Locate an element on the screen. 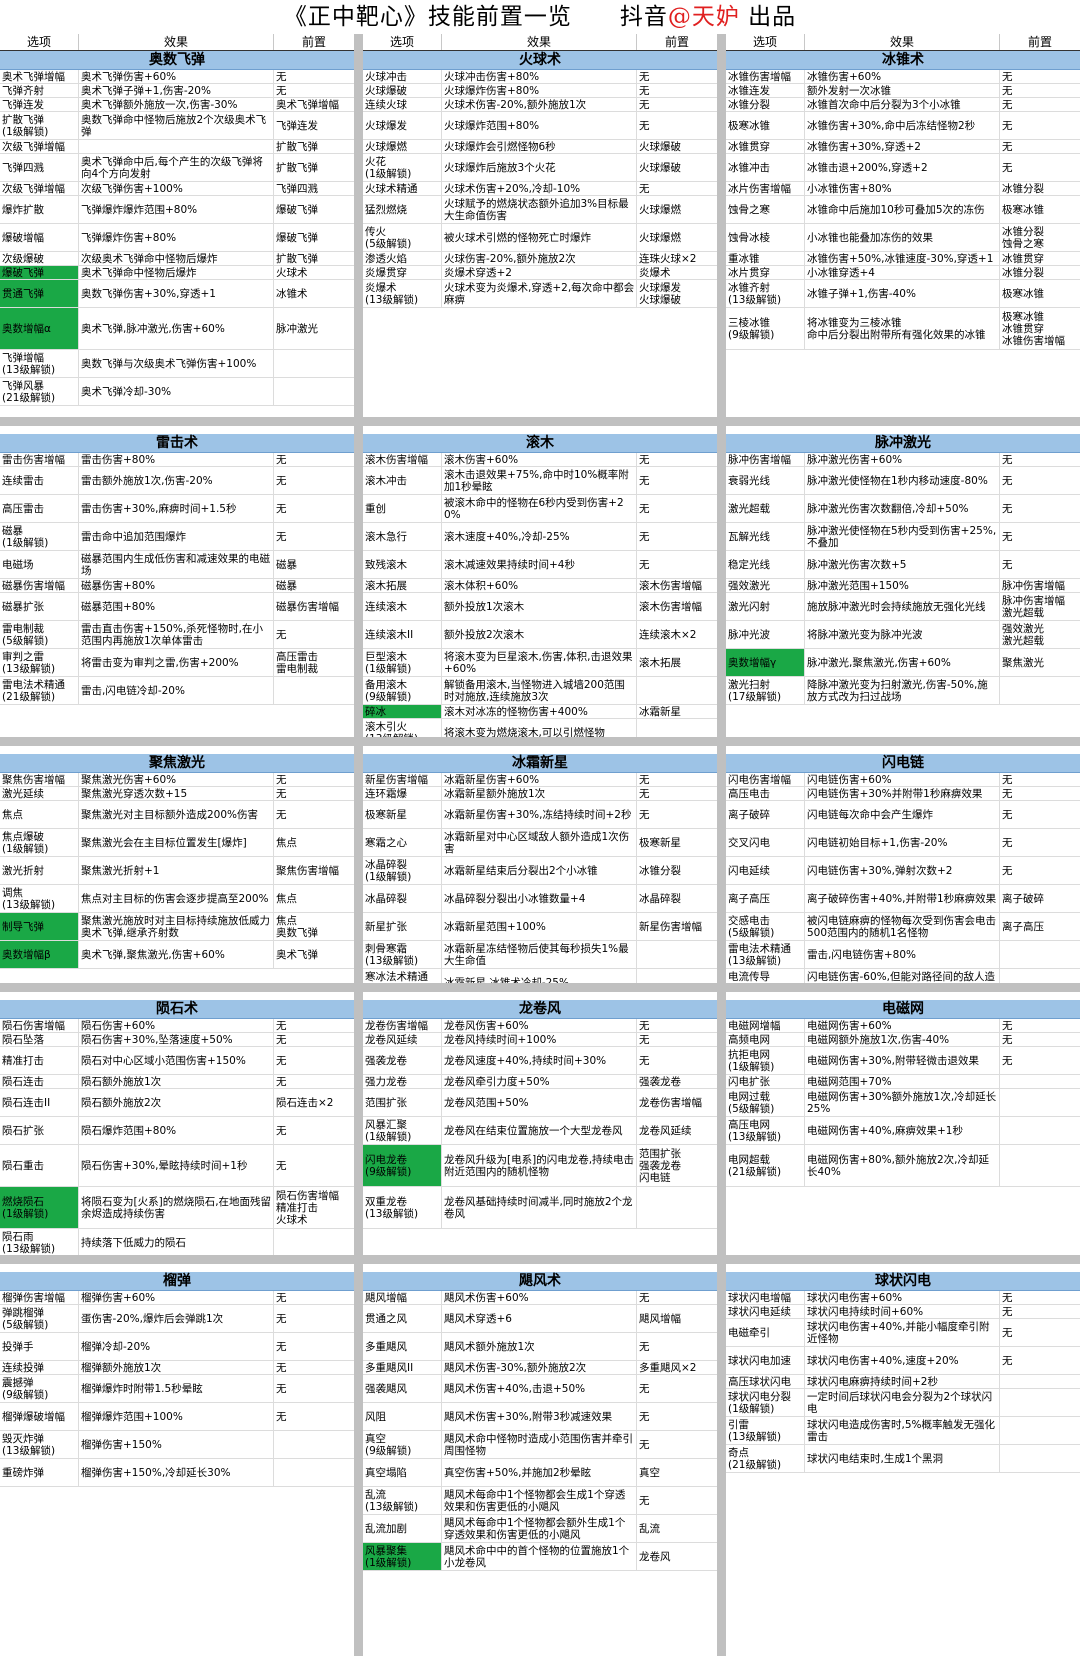 This screenshot has width=1080, height=1656. skill-option: 风暴汇聚 (1级解锁) is located at coordinates (402, 1130).